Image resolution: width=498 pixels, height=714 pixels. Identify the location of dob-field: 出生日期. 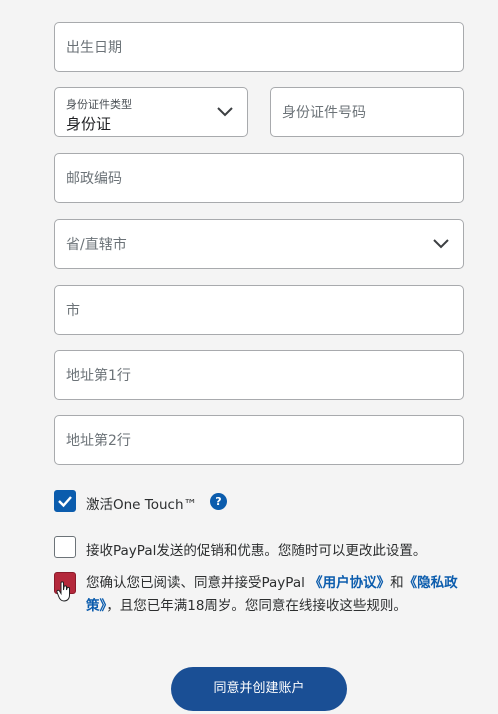
(259, 47).